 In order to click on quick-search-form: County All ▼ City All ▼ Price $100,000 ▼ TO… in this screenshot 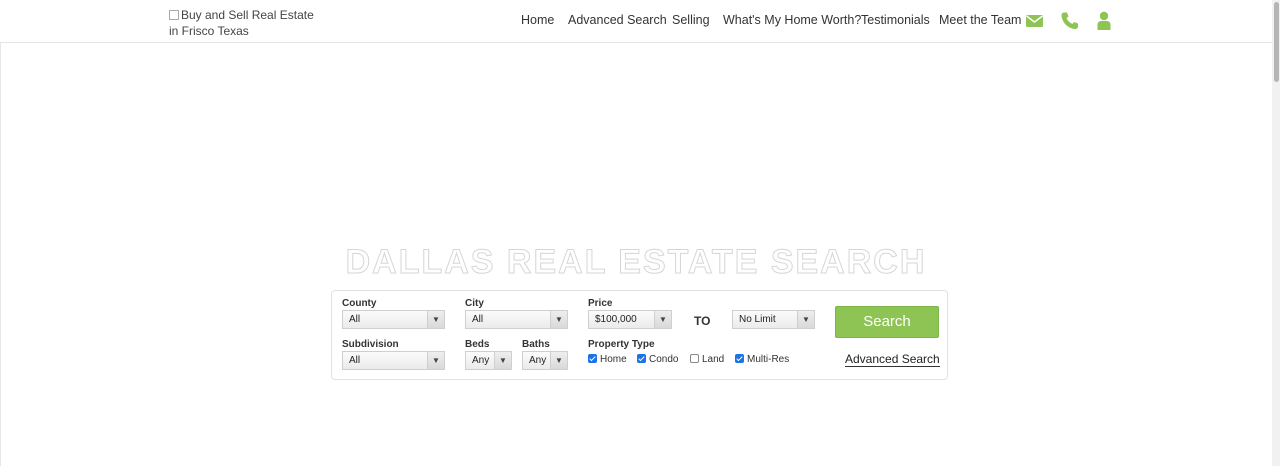, I will do `click(639, 335)`.